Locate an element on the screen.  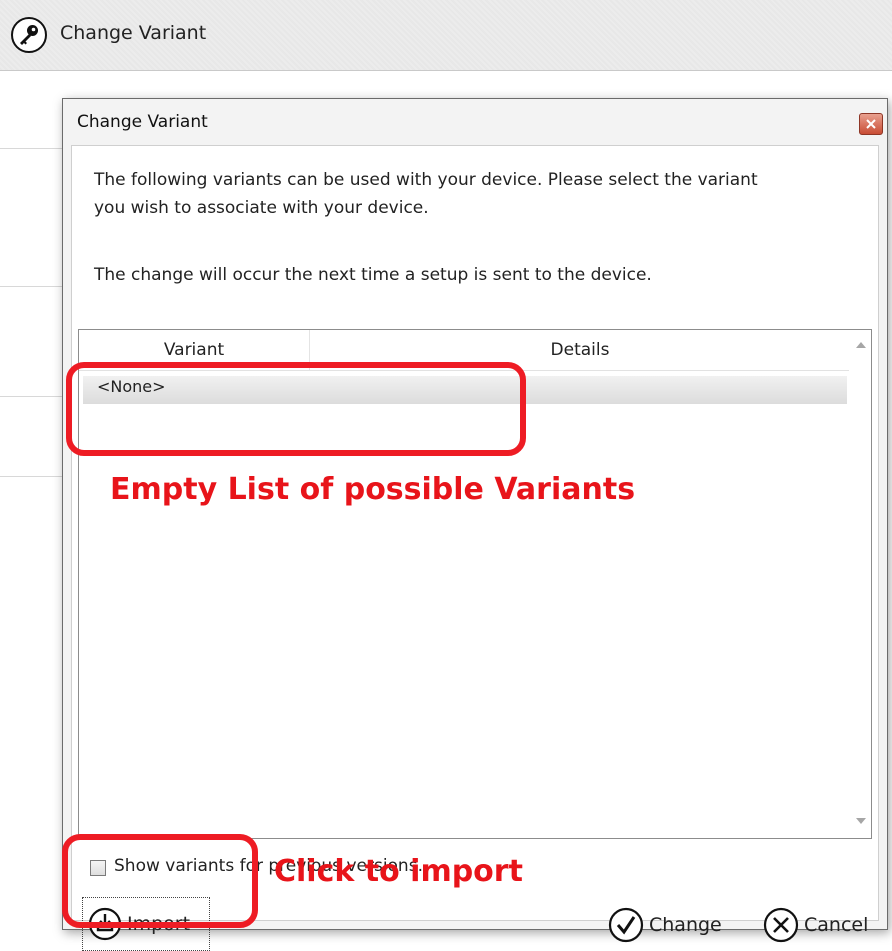
dialog-title: Change Variant is located at coordinates (142, 122).